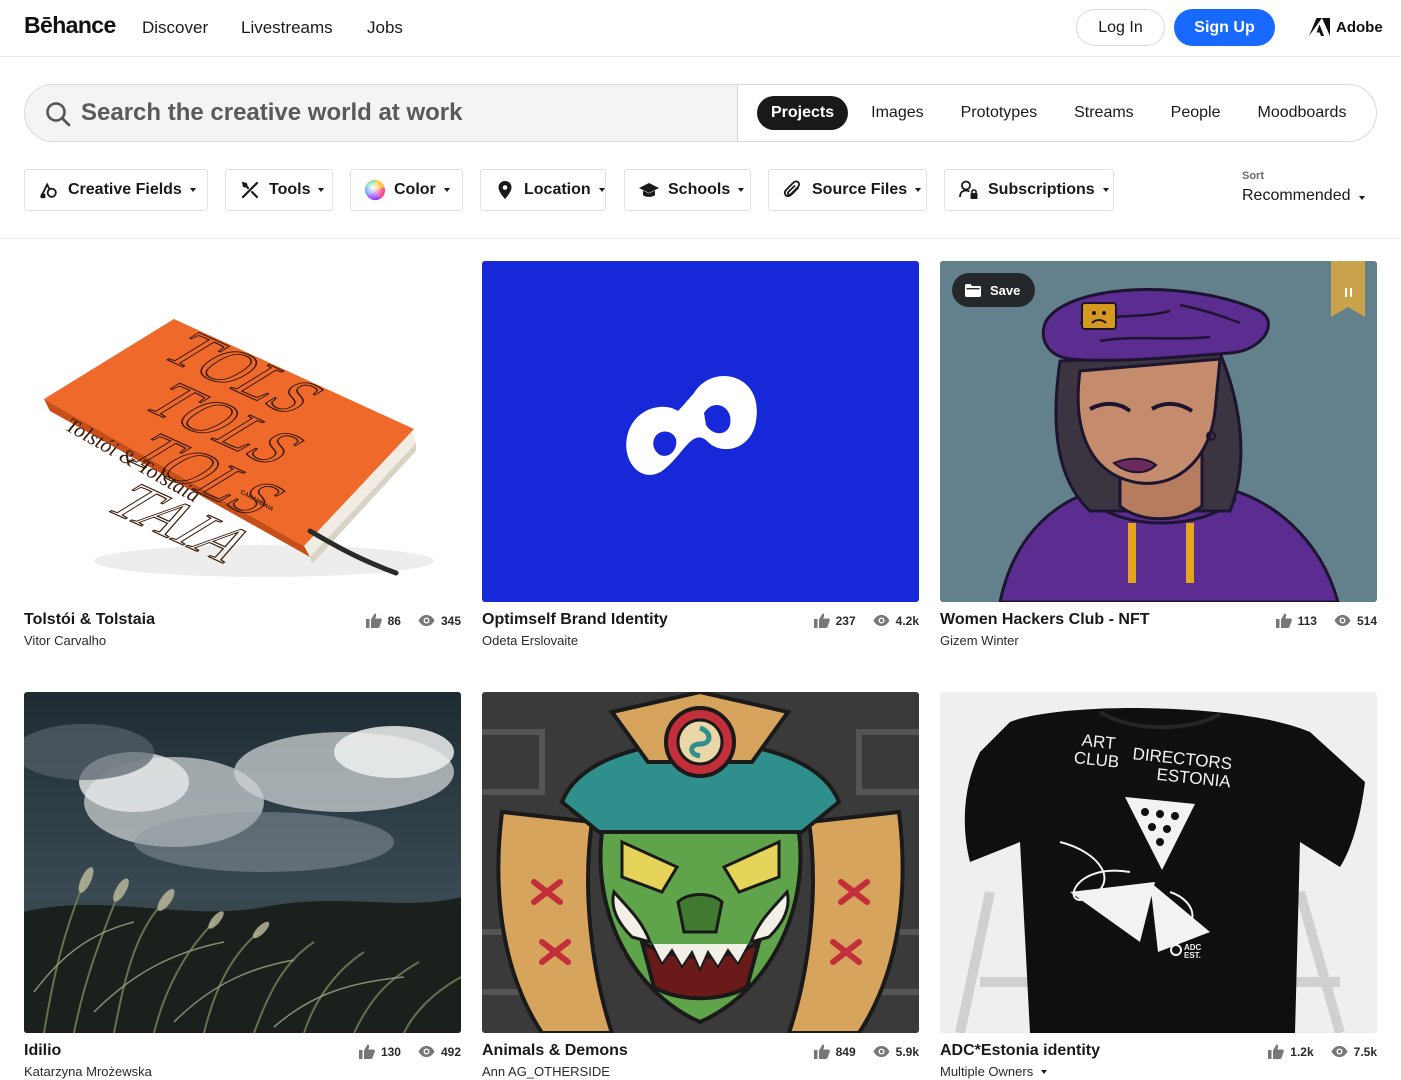 The image size is (1401, 1080). I want to click on project-stats: 849 5.9k, so click(858, 1051).